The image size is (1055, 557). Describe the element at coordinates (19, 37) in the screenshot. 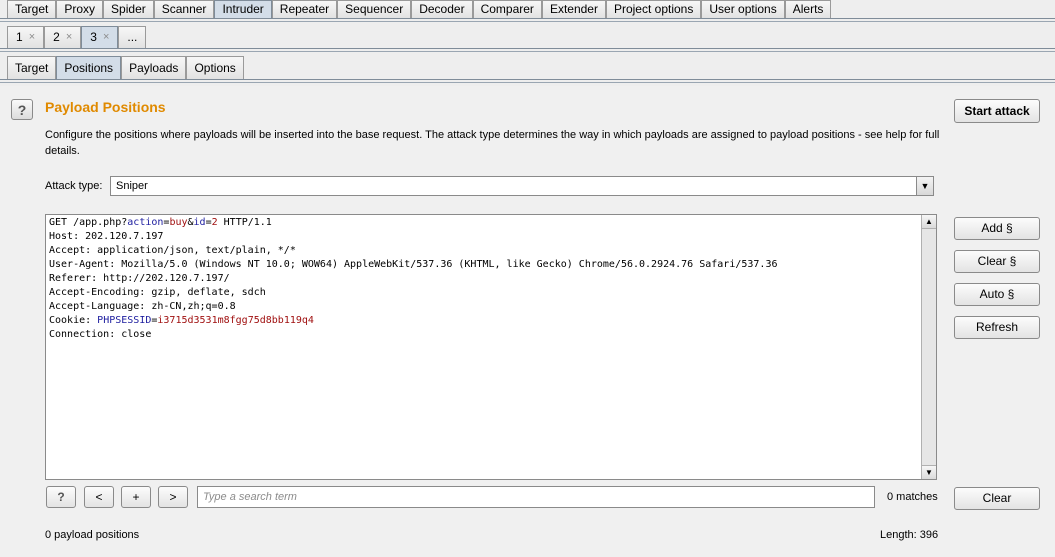

I see `attack-tab-label: 1` at that location.